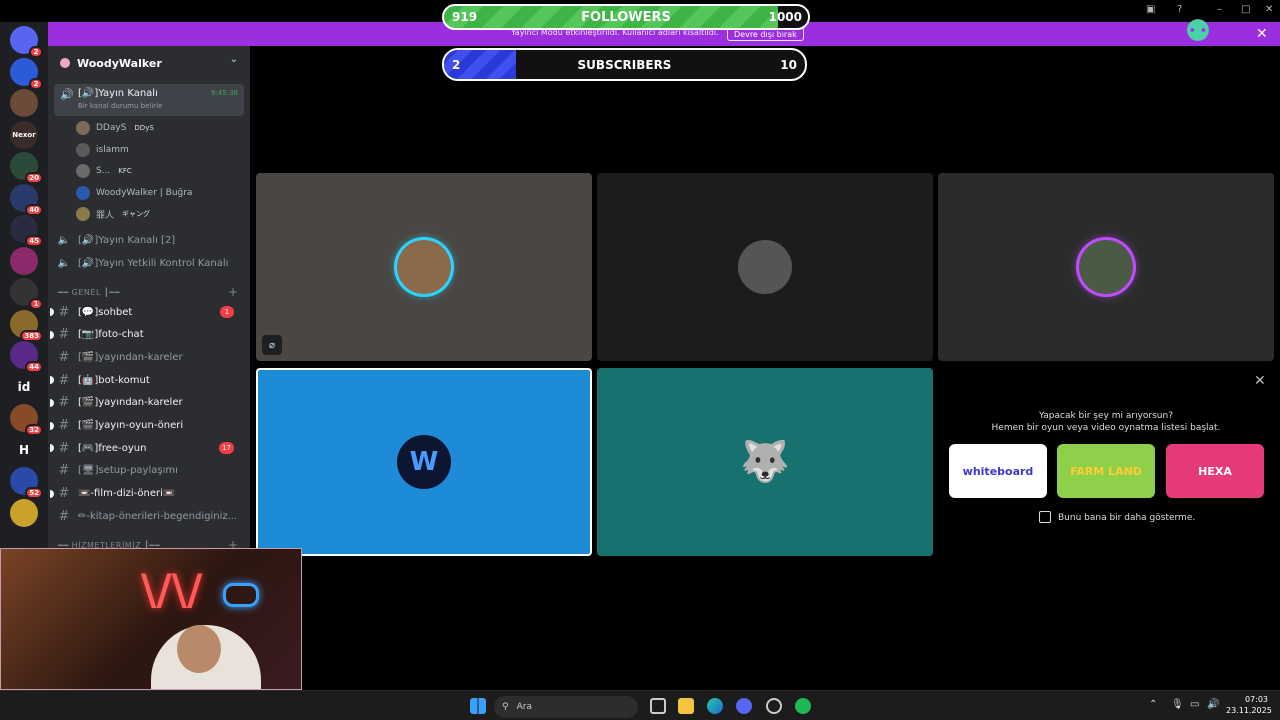 Image resolution: width=1280 pixels, height=720 pixels. What do you see at coordinates (1245, 9) in the screenshot?
I see `maximize-icon: □` at bounding box center [1245, 9].